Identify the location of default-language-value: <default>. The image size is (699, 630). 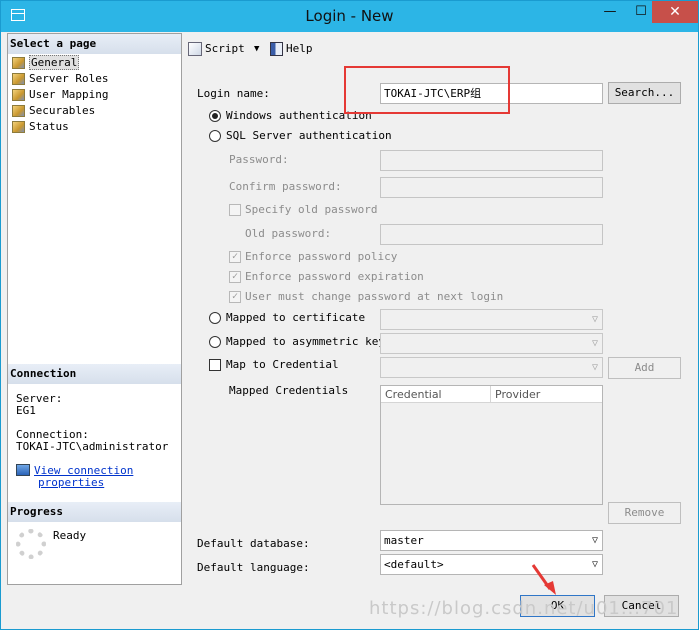
(414, 564).